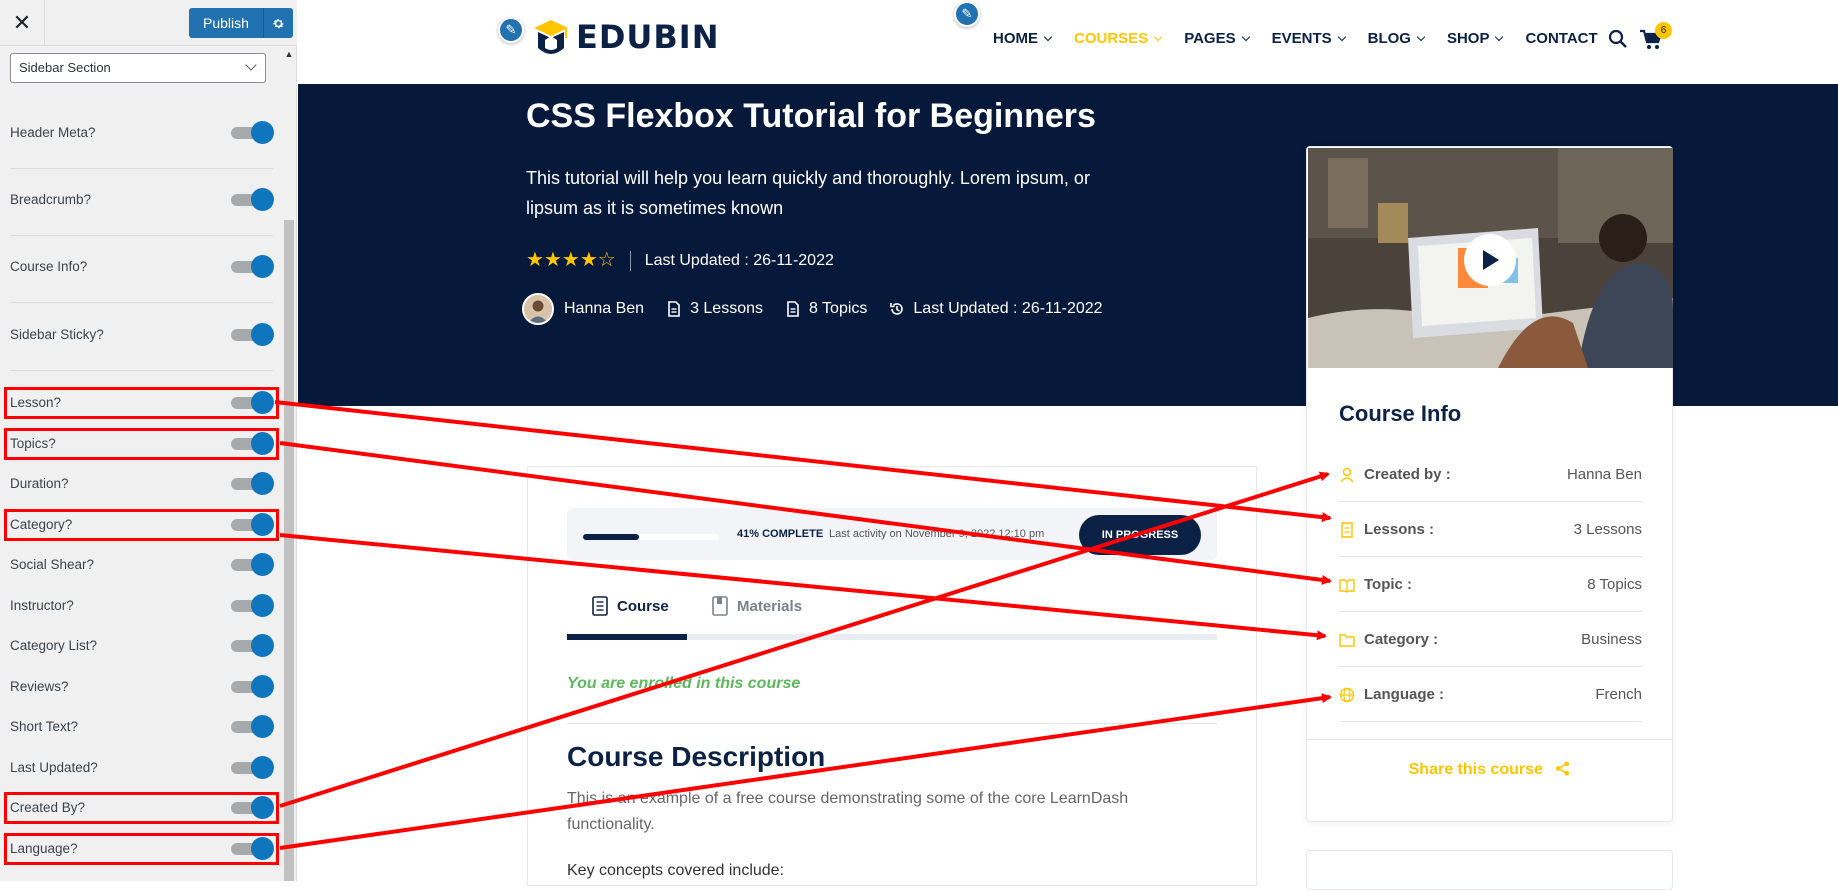  Describe the element at coordinates (53, 132) in the screenshot. I see `toggle-label: Header Meta?` at that location.